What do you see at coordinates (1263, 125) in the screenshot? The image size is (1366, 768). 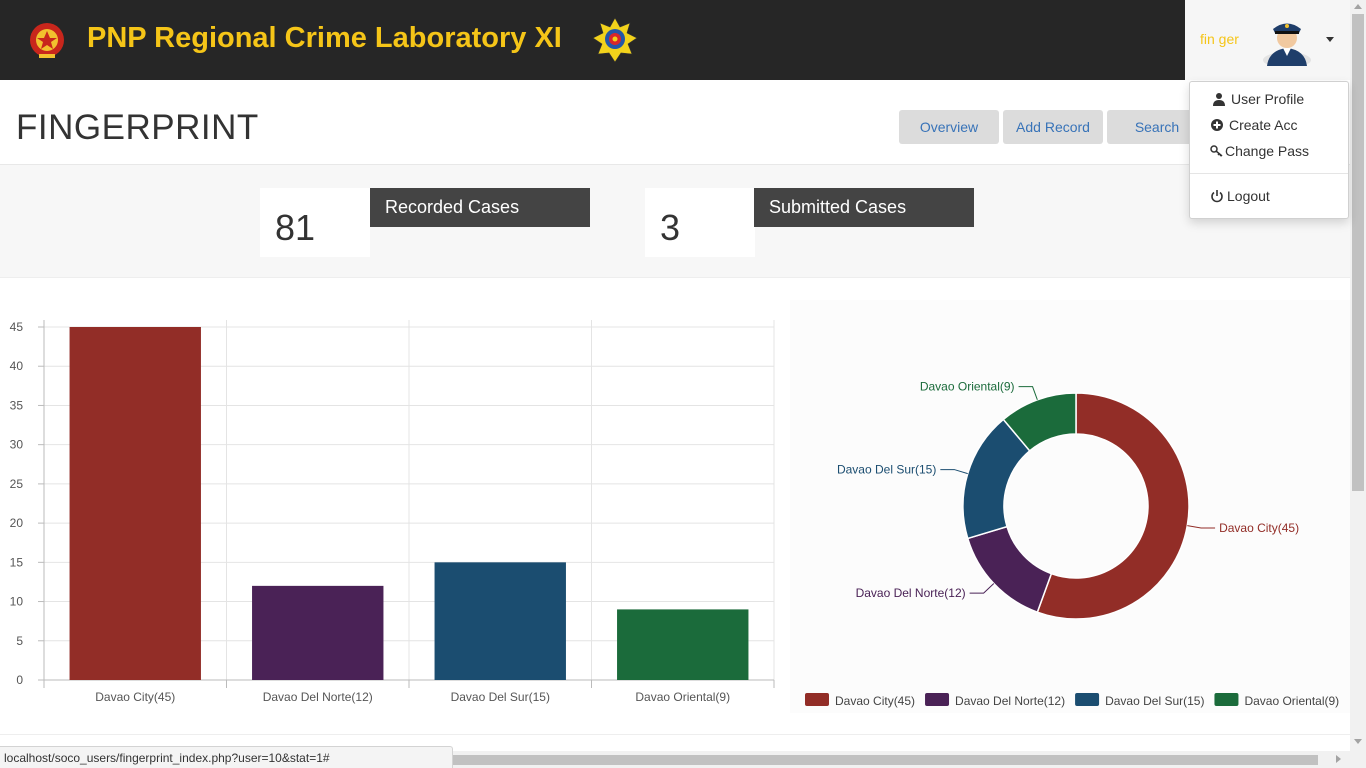 I see `menu-item-label: Create Acc` at bounding box center [1263, 125].